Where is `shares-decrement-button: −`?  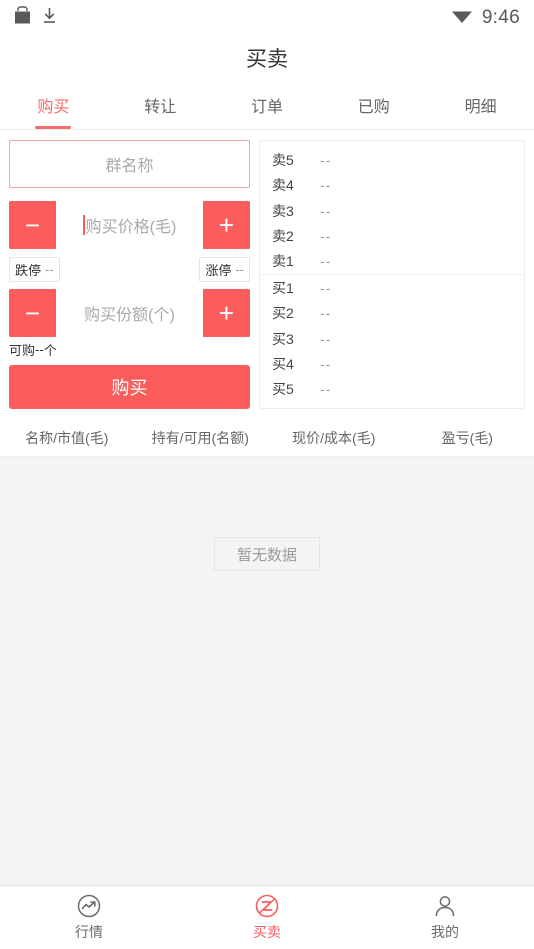
shares-decrement-button: − is located at coordinates (32, 313).